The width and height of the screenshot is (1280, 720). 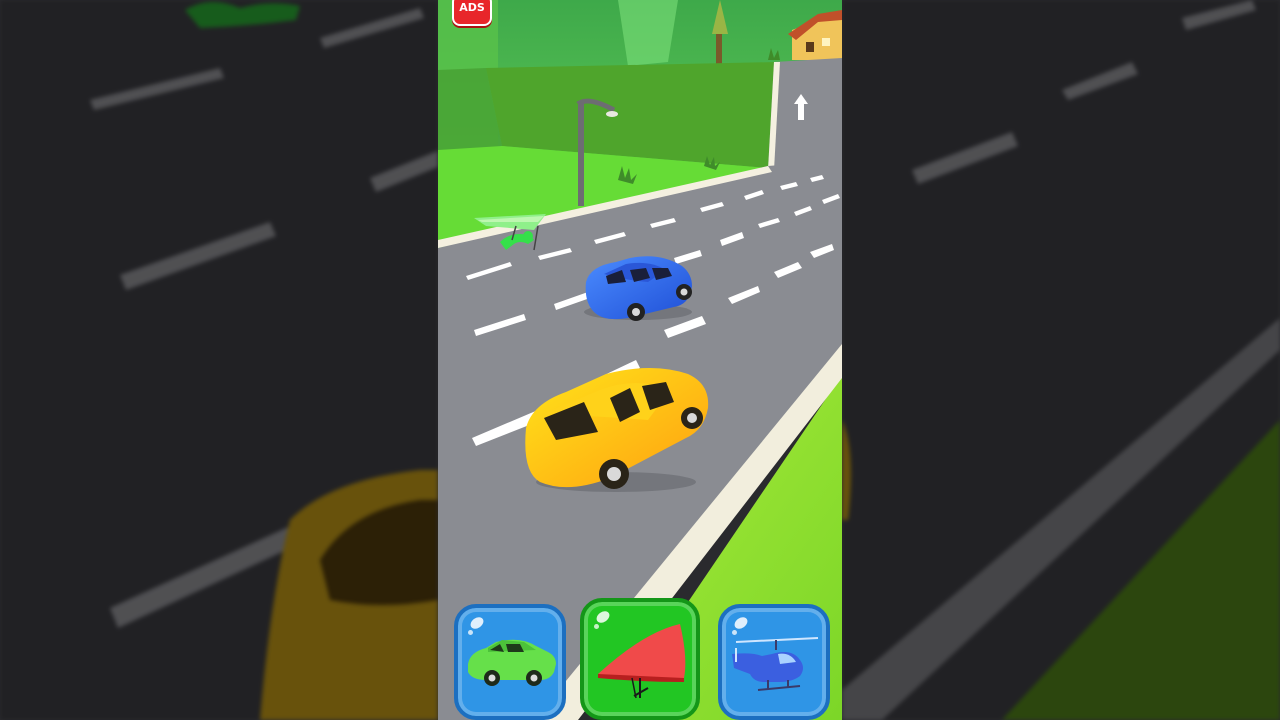 What do you see at coordinates (642, 661) in the screenshot?
I see `hang-glider-icon` at bounding box center [642, 661].